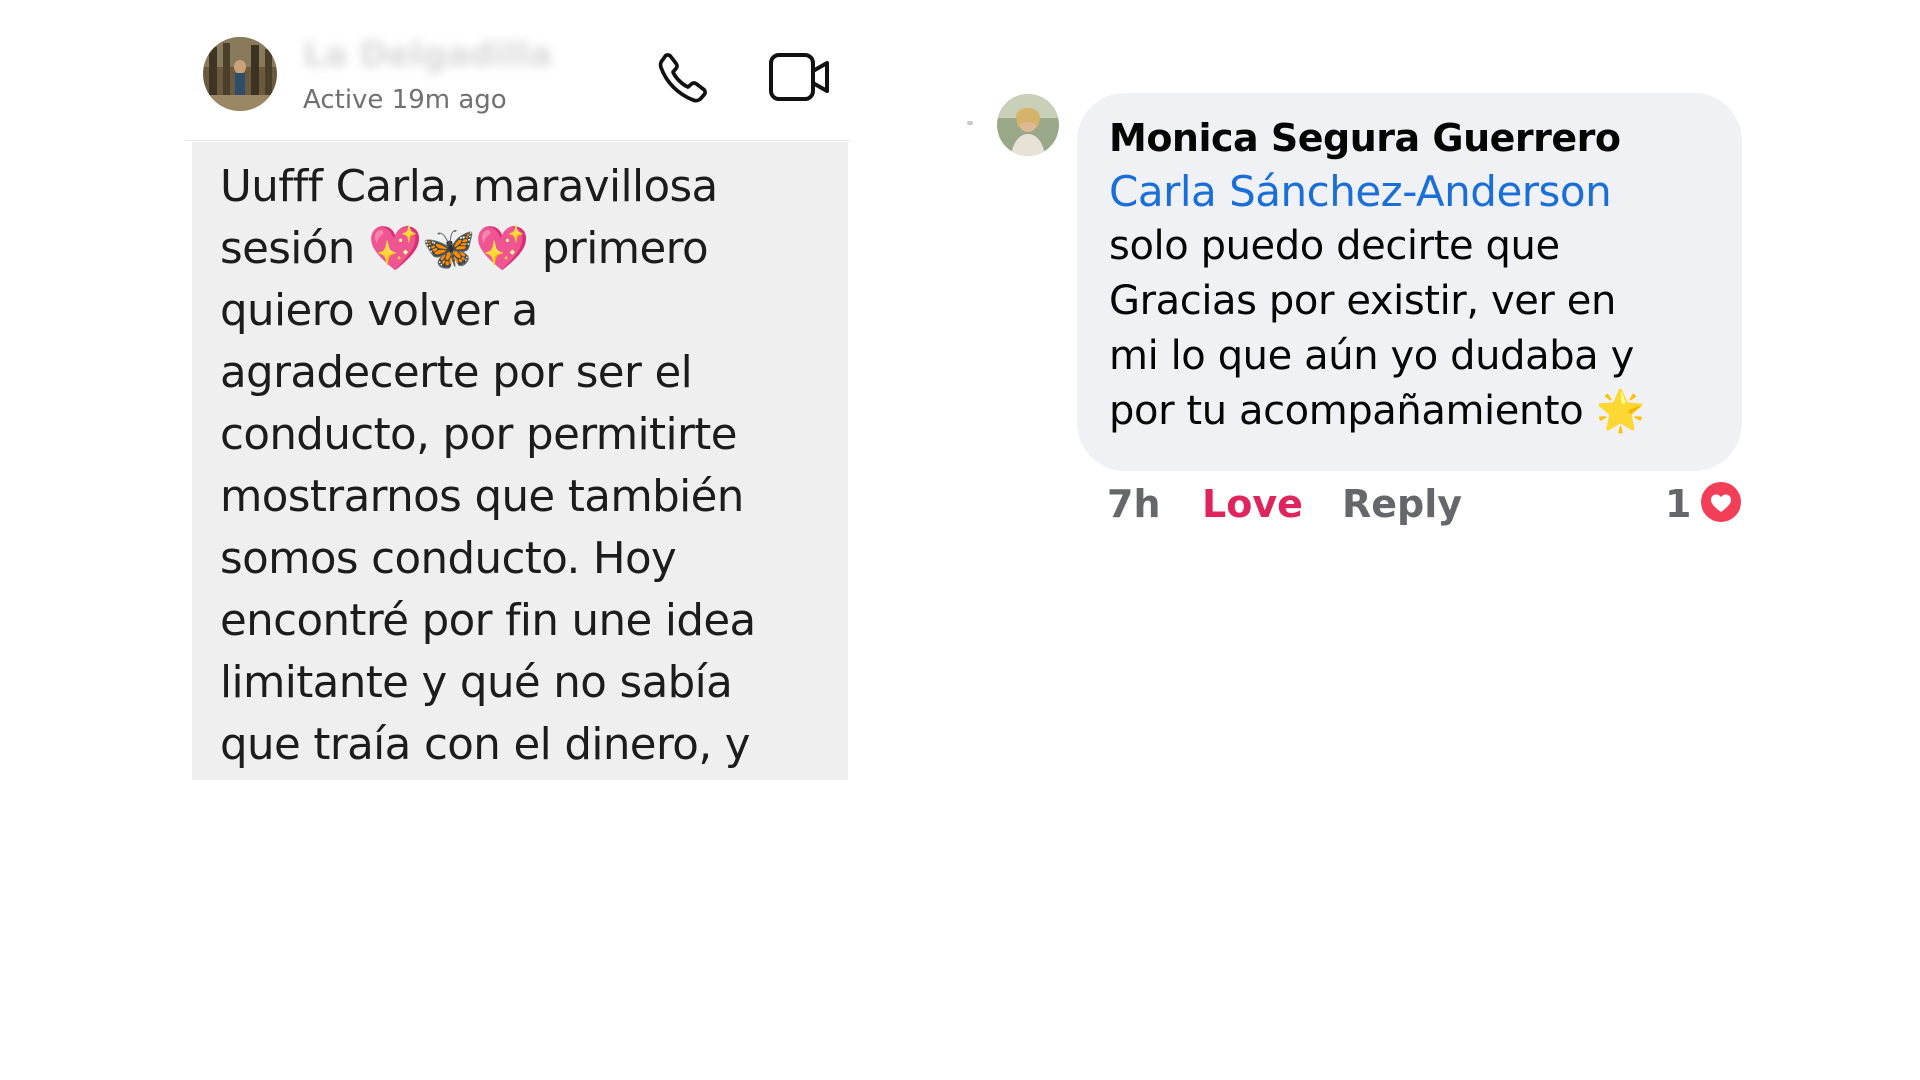 This screenshot has height=1080, width=1920. Describe the element at coordinates (405, 100) in the screenshot. I see `active-status: Active 19m ago` at that location.